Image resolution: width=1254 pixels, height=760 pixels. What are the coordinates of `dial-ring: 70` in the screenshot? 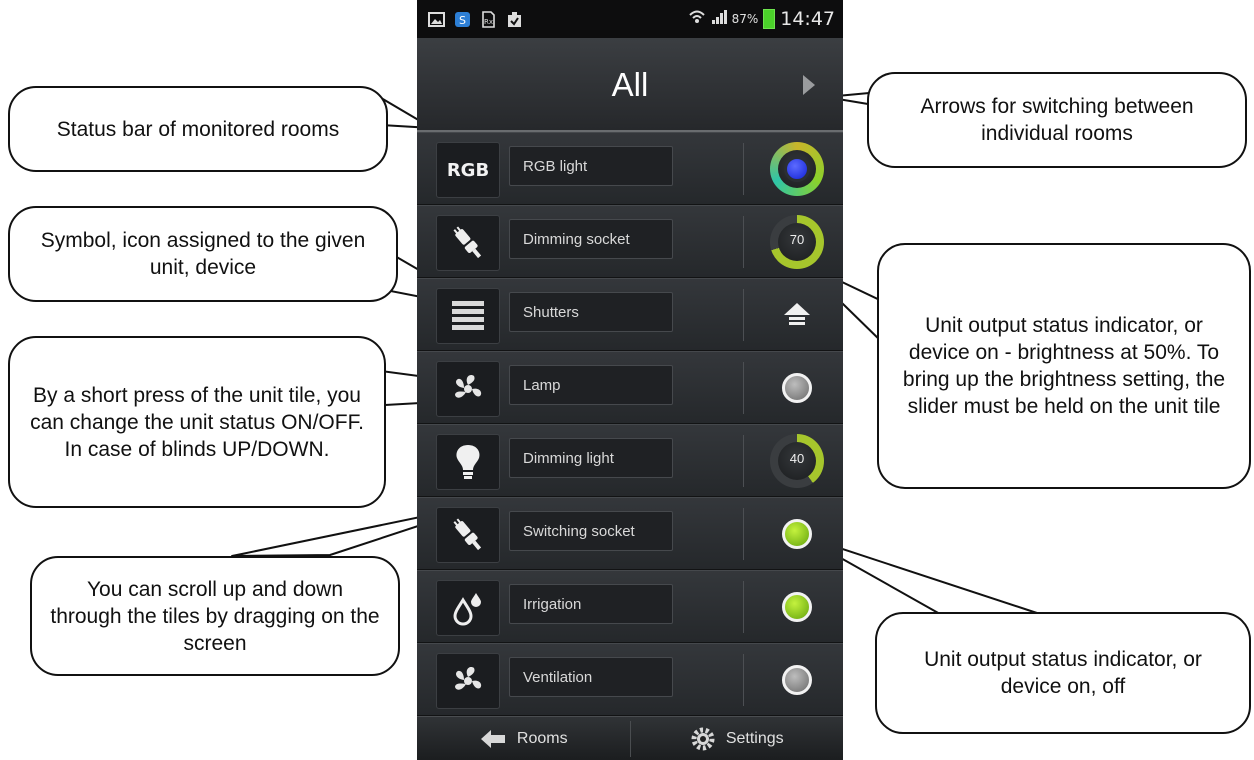 It's located at (797, 242).